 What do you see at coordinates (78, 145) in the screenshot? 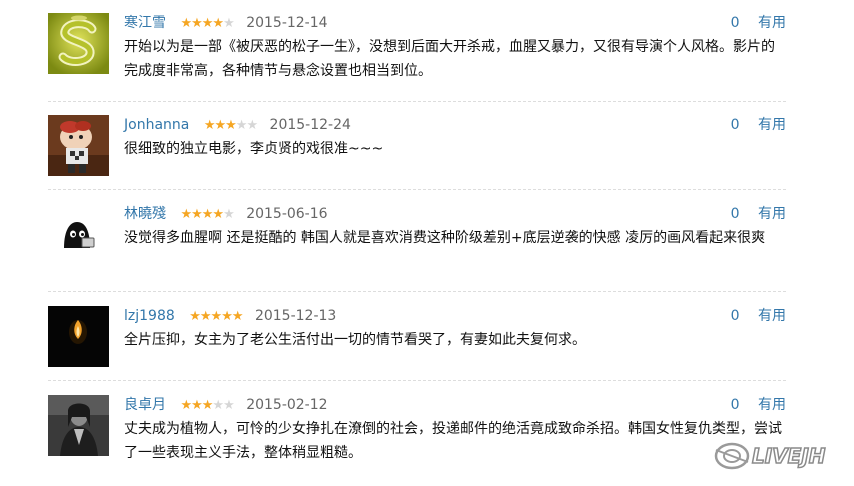
I see `toy-figure-avatar` at bounding box center [78, 145].